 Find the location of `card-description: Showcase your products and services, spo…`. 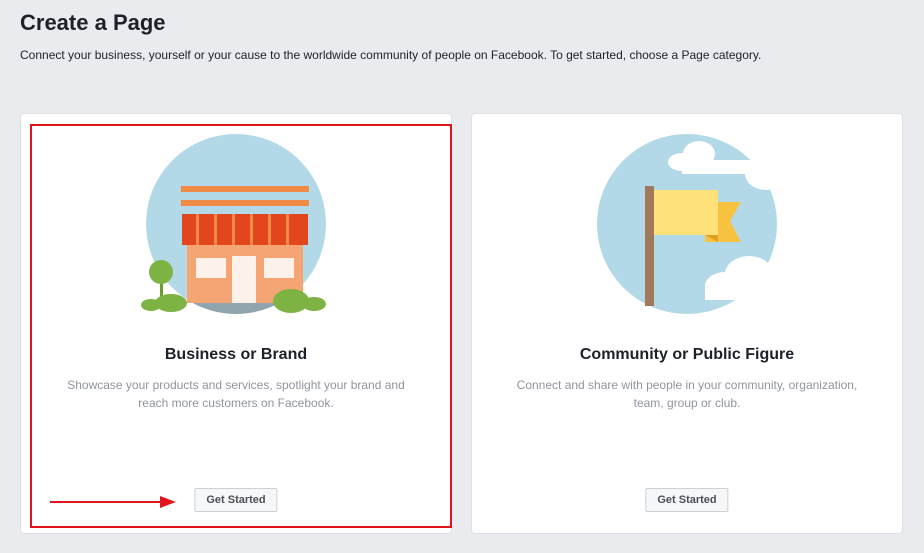

card-description: Showcase your products and services, spo… is located at coordinates (236, 394).